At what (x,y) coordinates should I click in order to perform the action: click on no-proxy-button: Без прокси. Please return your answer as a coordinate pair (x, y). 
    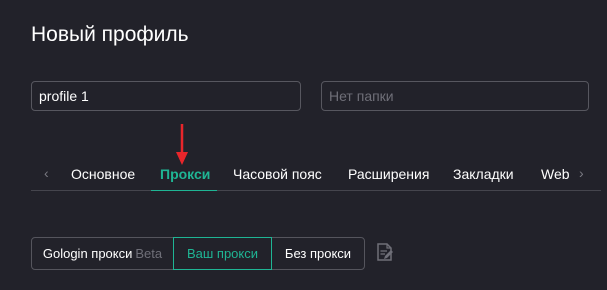
    Looking at the image, I should click on (318, 253).